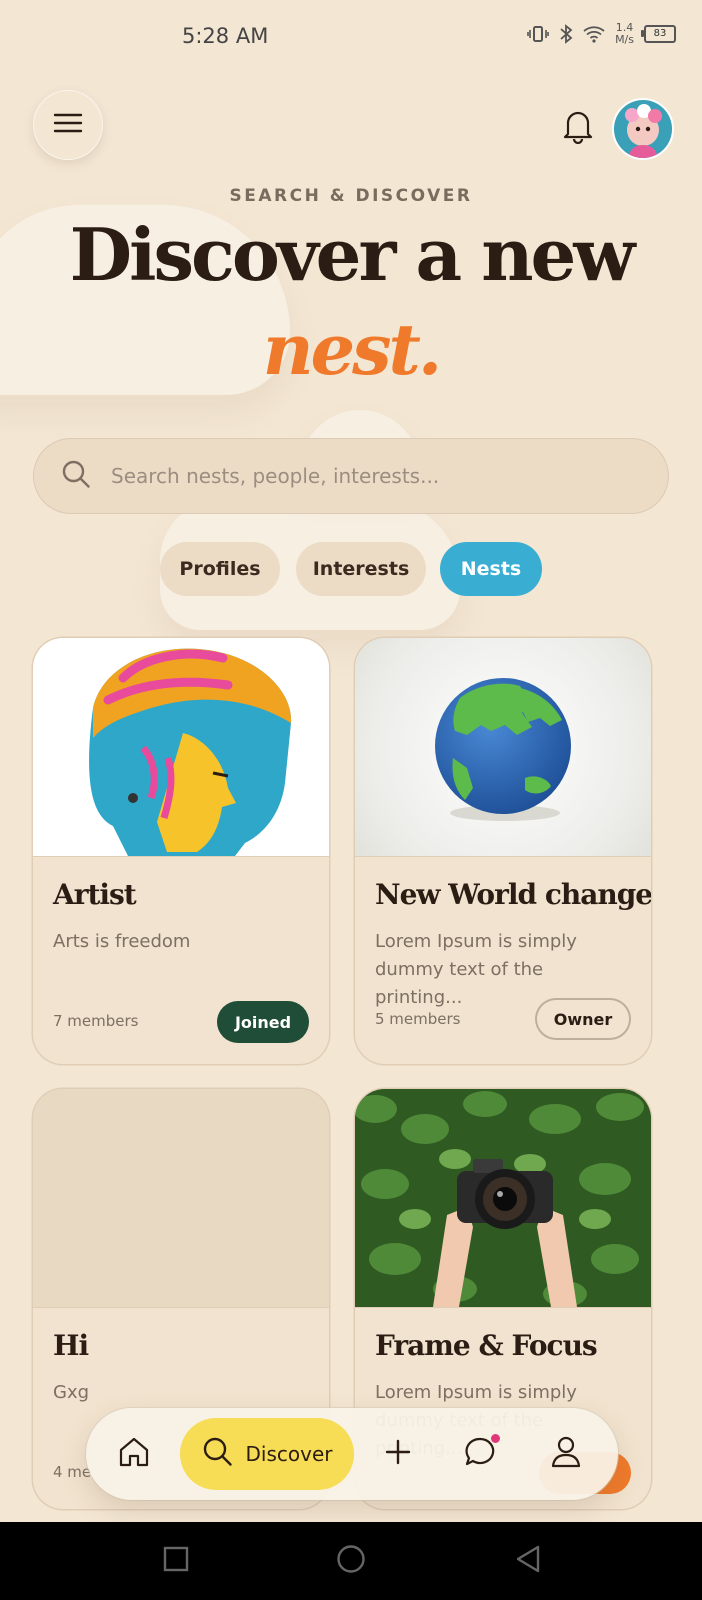  Describe the element at coordinates (538, 34) in the screenshot. I see `vibrate-icon` at that location.